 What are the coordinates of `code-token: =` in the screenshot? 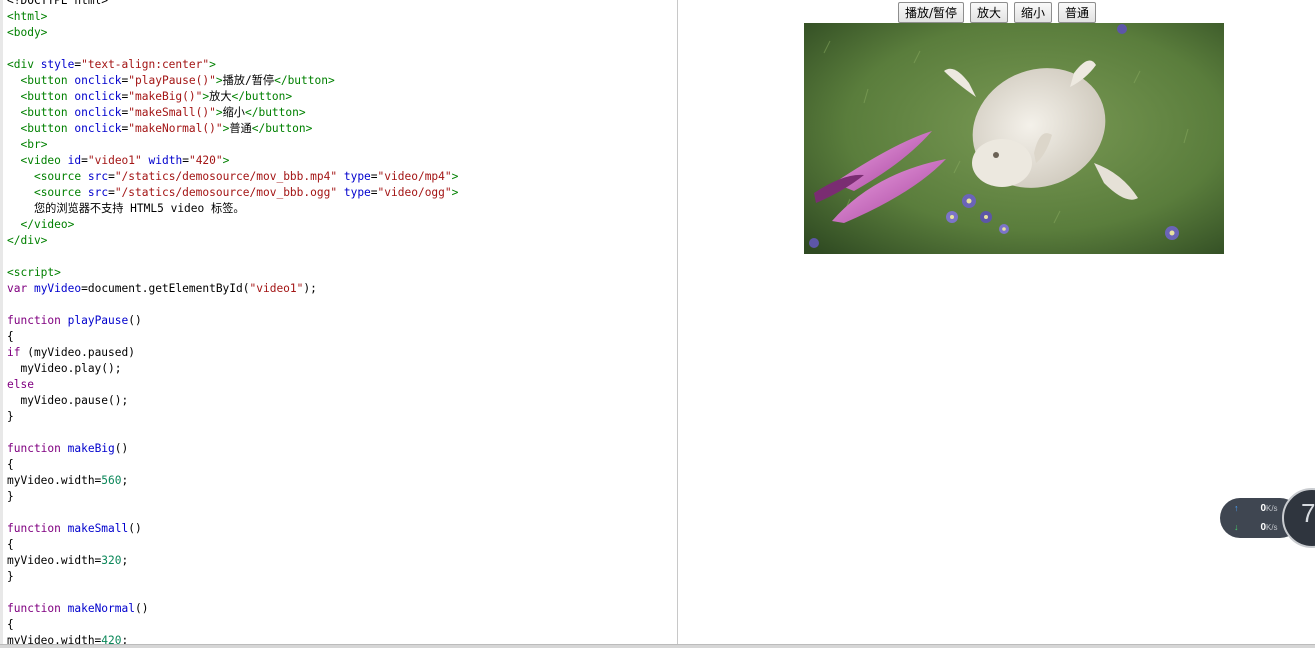 It's located at (111, 192).